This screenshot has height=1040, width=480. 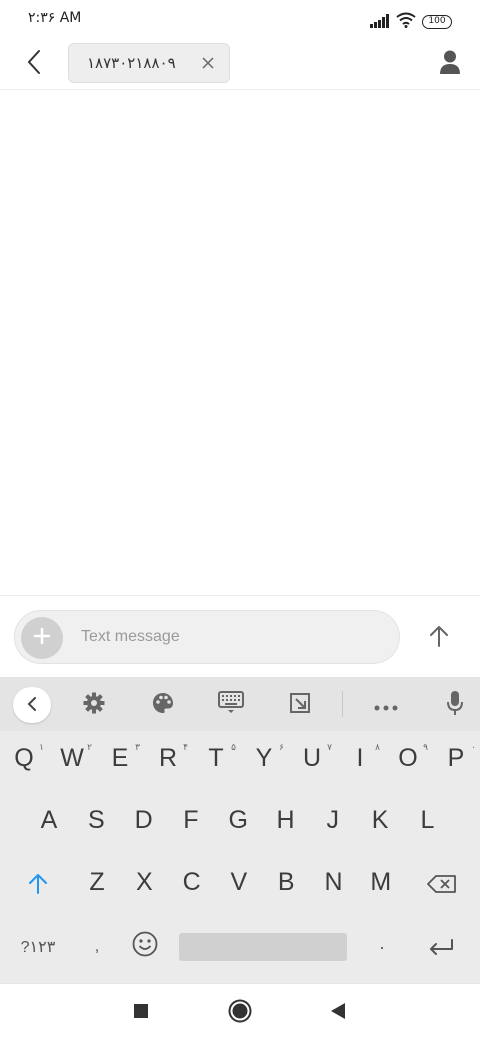 What do you see at coordinates (97, 947) in the screenshot?
I see `comma-key: ,` at bounding box center [97, 947].